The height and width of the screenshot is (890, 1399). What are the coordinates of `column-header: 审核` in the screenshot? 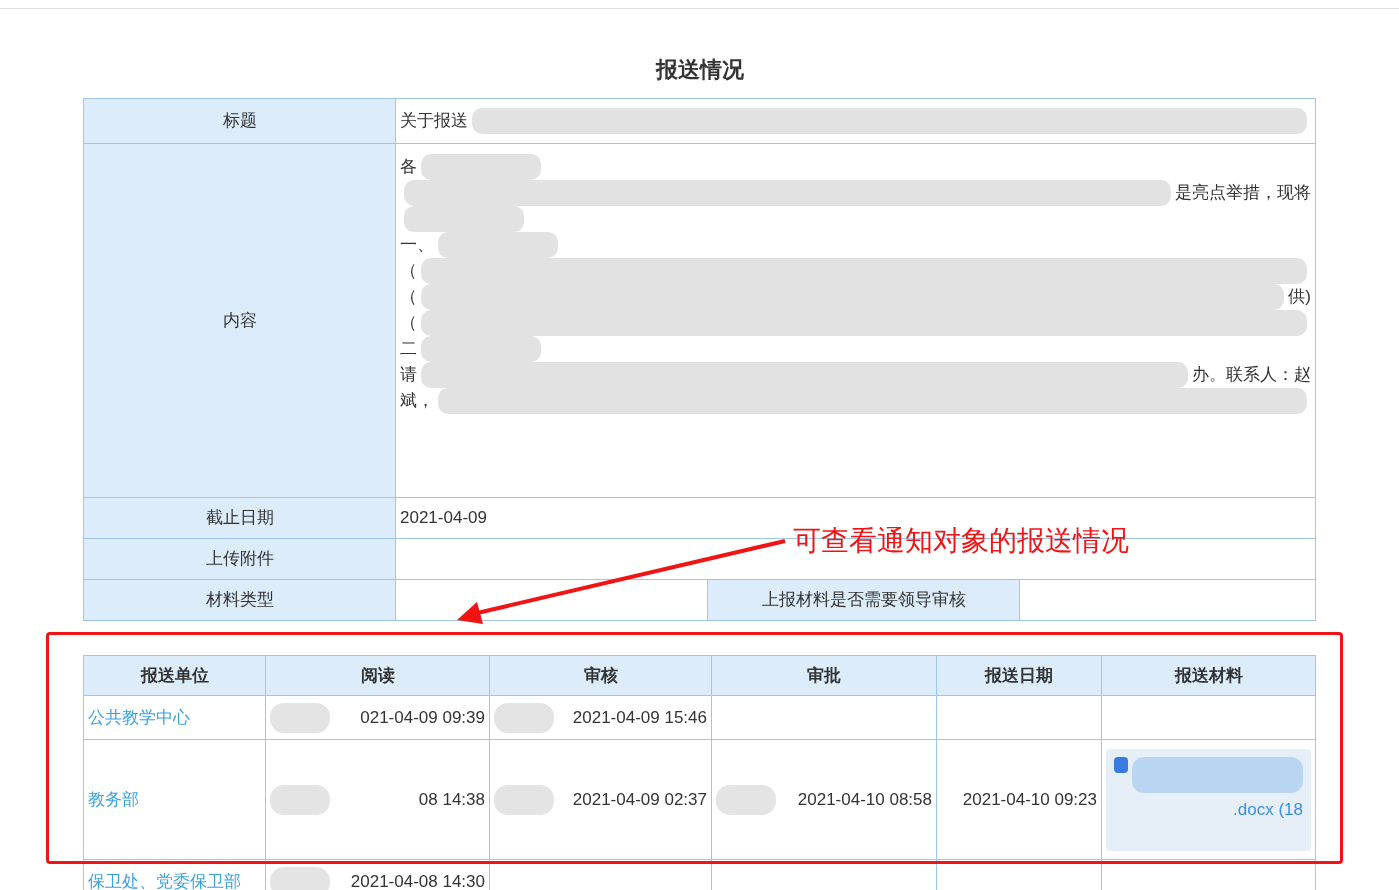 It's located at (600, 675).